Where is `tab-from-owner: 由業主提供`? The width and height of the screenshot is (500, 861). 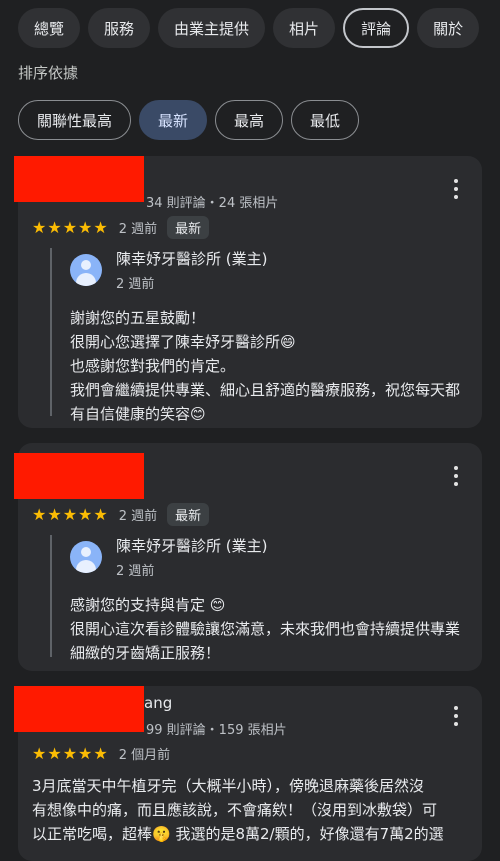
tab-from-owner: 由業主提供 is located at coordinates (212, 28).